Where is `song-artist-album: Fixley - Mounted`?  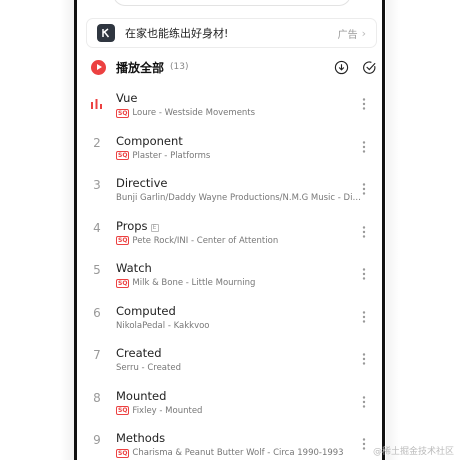
song-artist-album: Fixley - Mounted is located at coordinates (167, 410).